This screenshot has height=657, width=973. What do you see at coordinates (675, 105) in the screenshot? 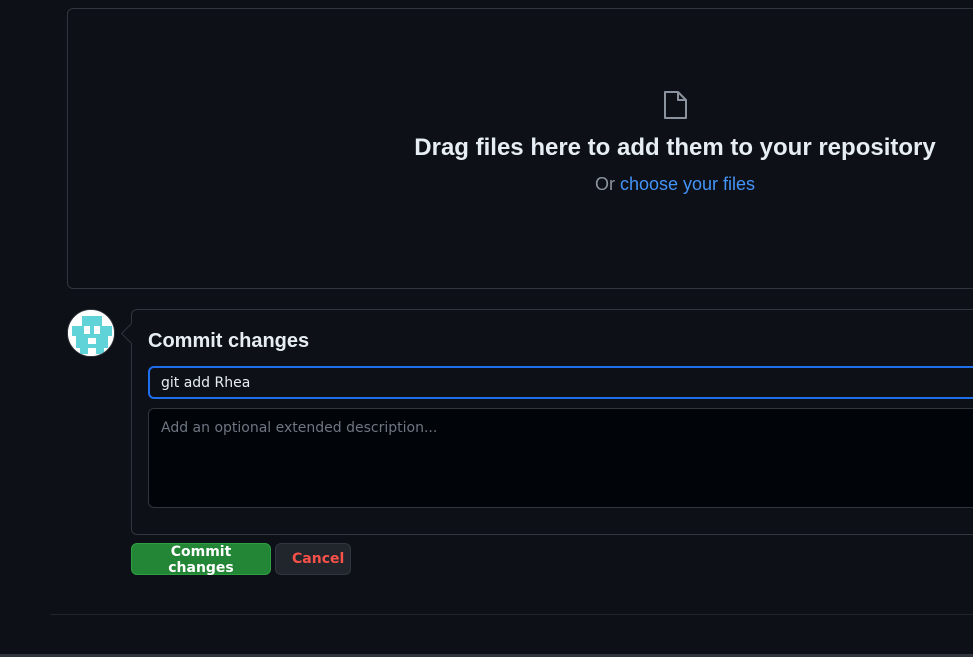
I see `file-icon` at bounding box center [675, 105].